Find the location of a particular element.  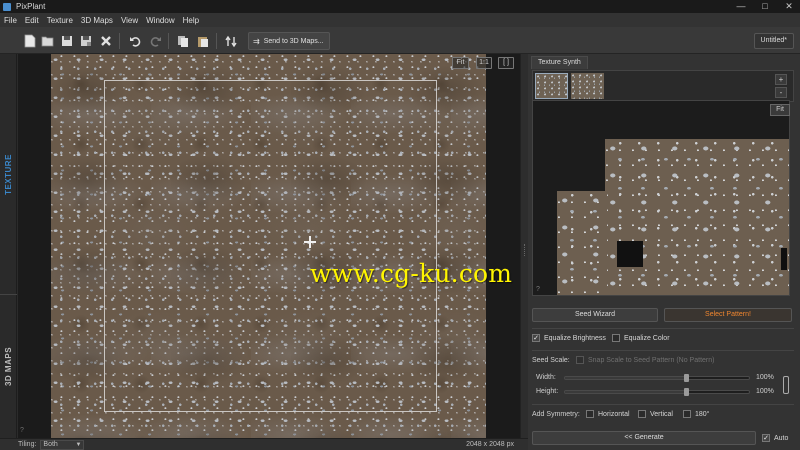

tiling-label: Tiling: is located at coordinates (27, 444).